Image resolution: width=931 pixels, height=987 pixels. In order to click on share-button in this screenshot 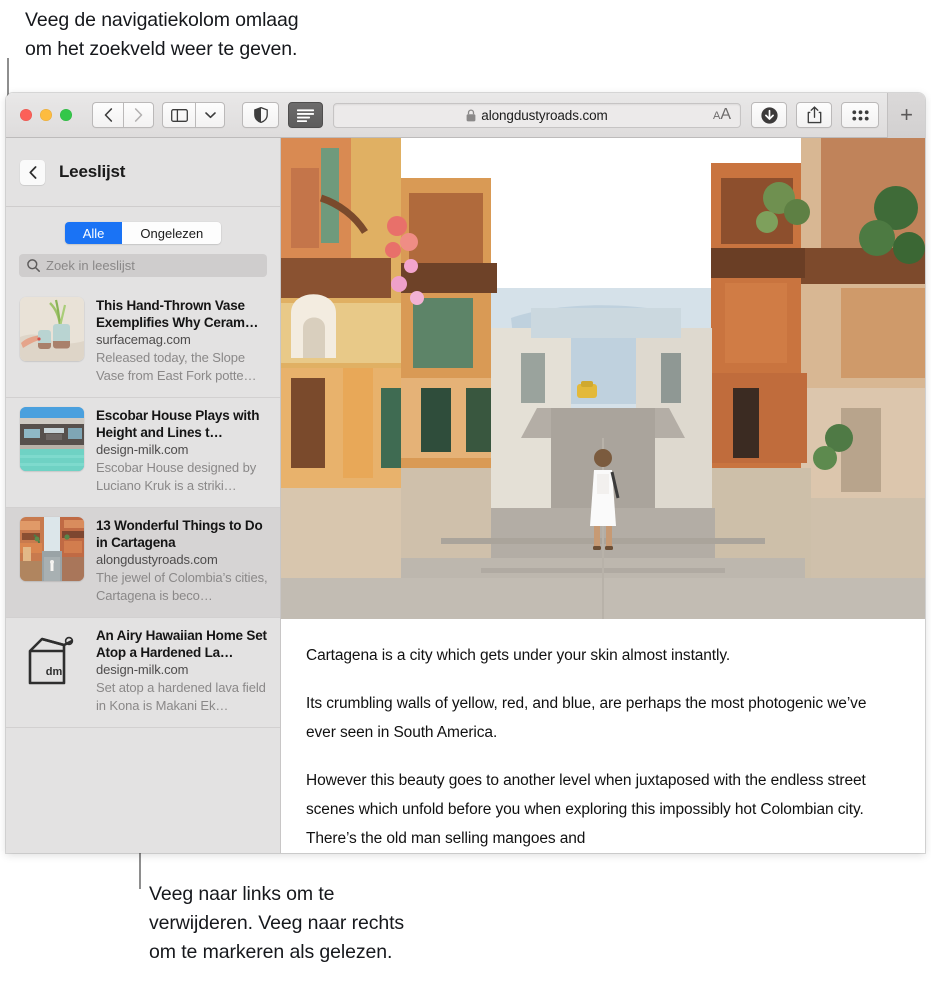, I will do `click(814, 115)`.